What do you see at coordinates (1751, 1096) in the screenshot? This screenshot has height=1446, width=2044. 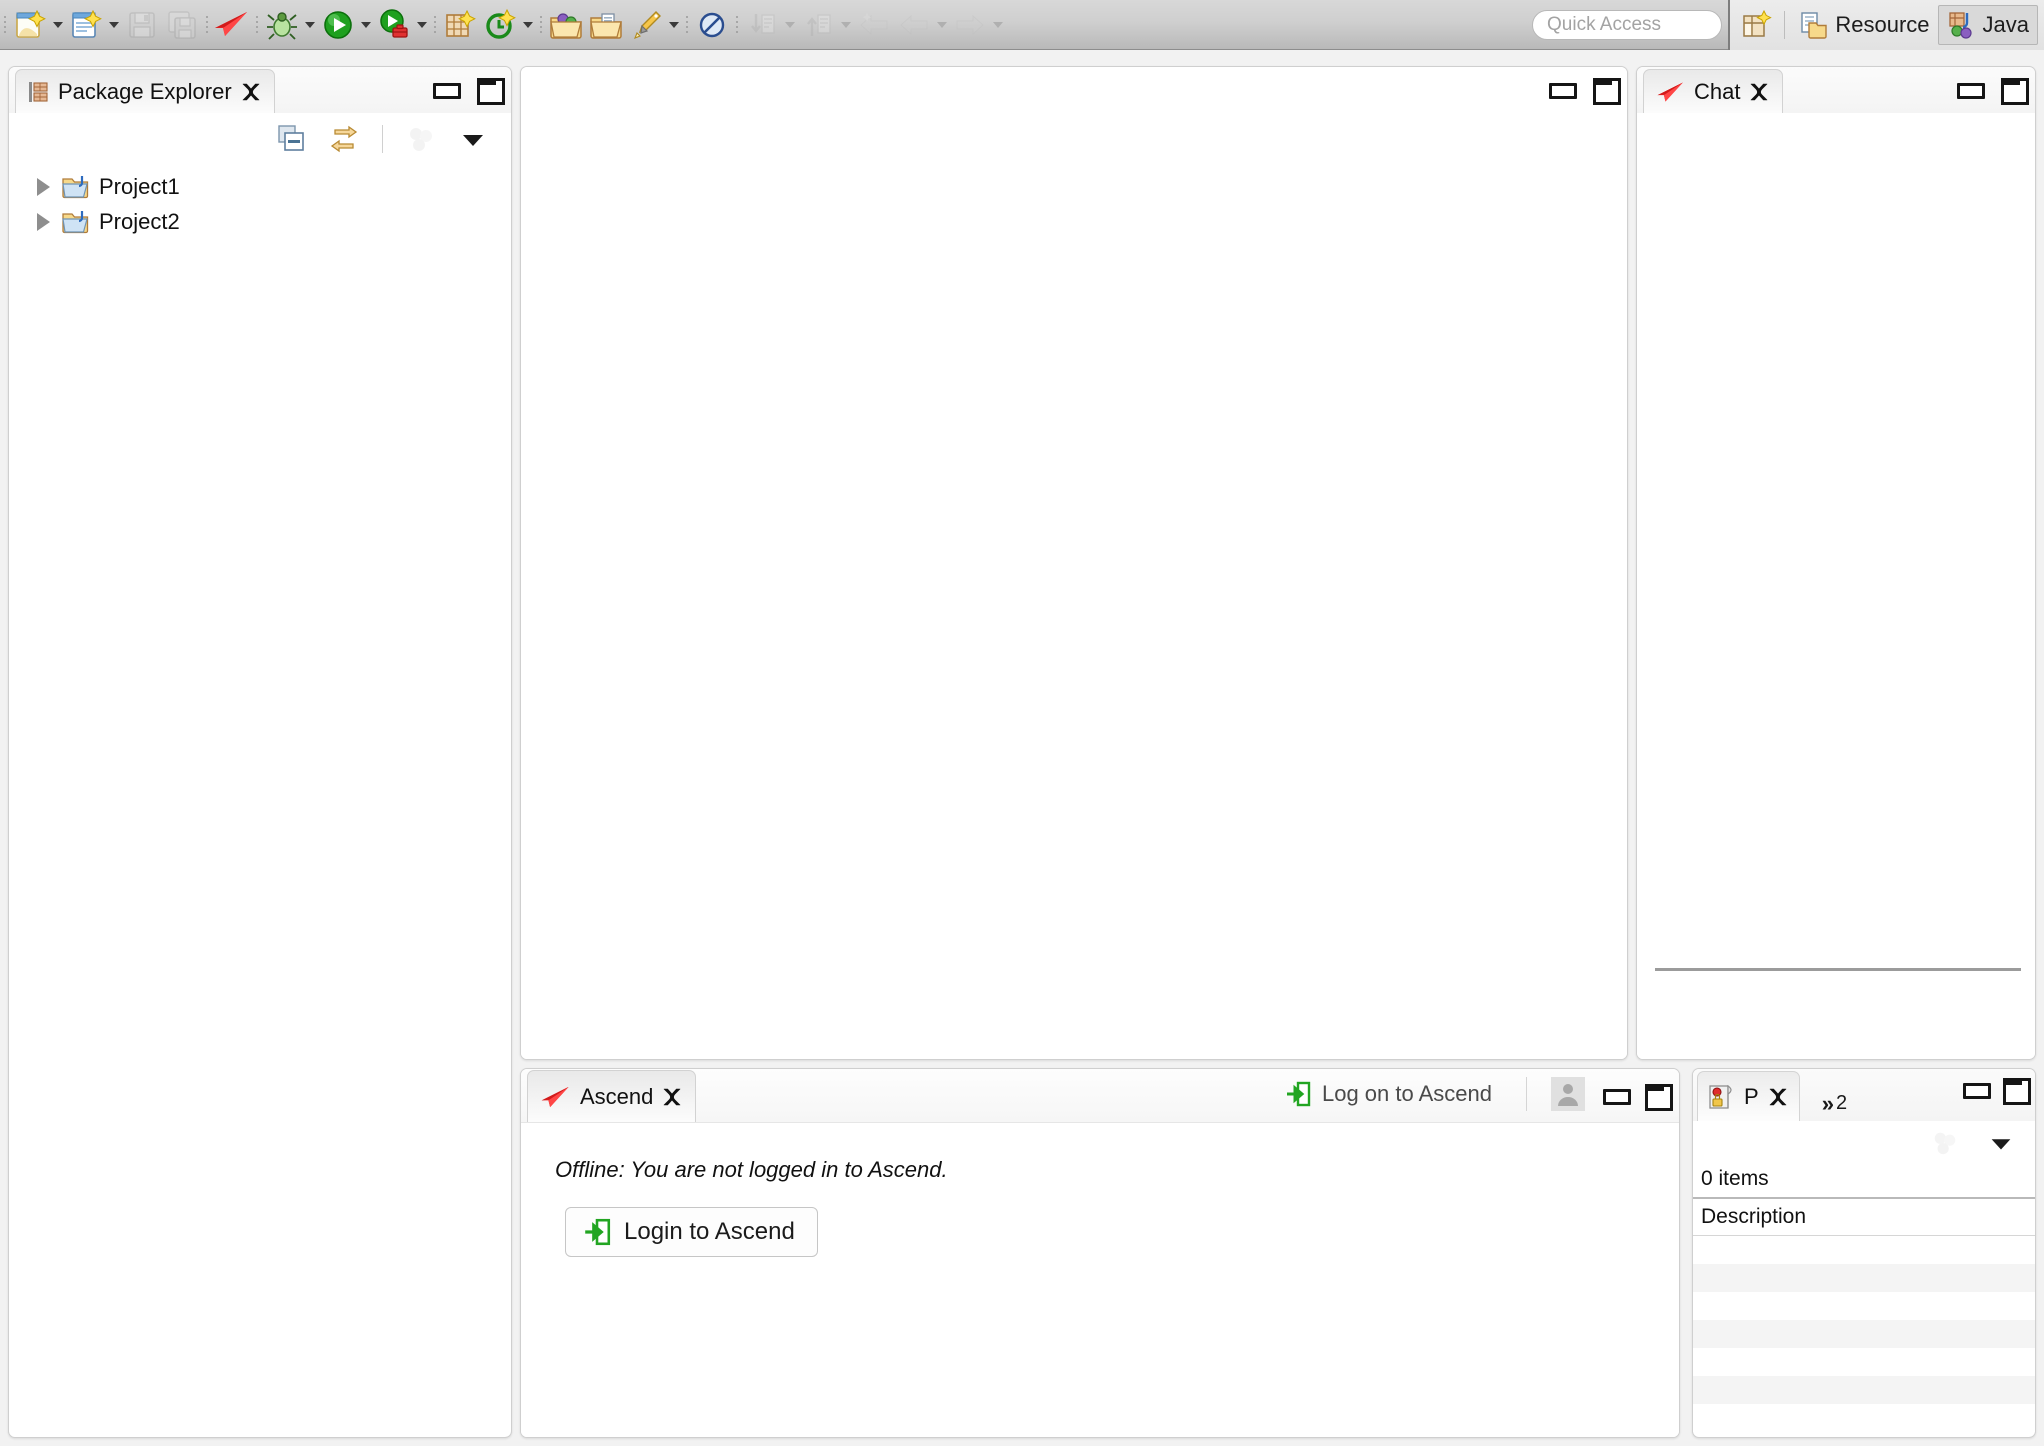 I see `tab-problems-label: P` at bounding box center [1751, 1096].